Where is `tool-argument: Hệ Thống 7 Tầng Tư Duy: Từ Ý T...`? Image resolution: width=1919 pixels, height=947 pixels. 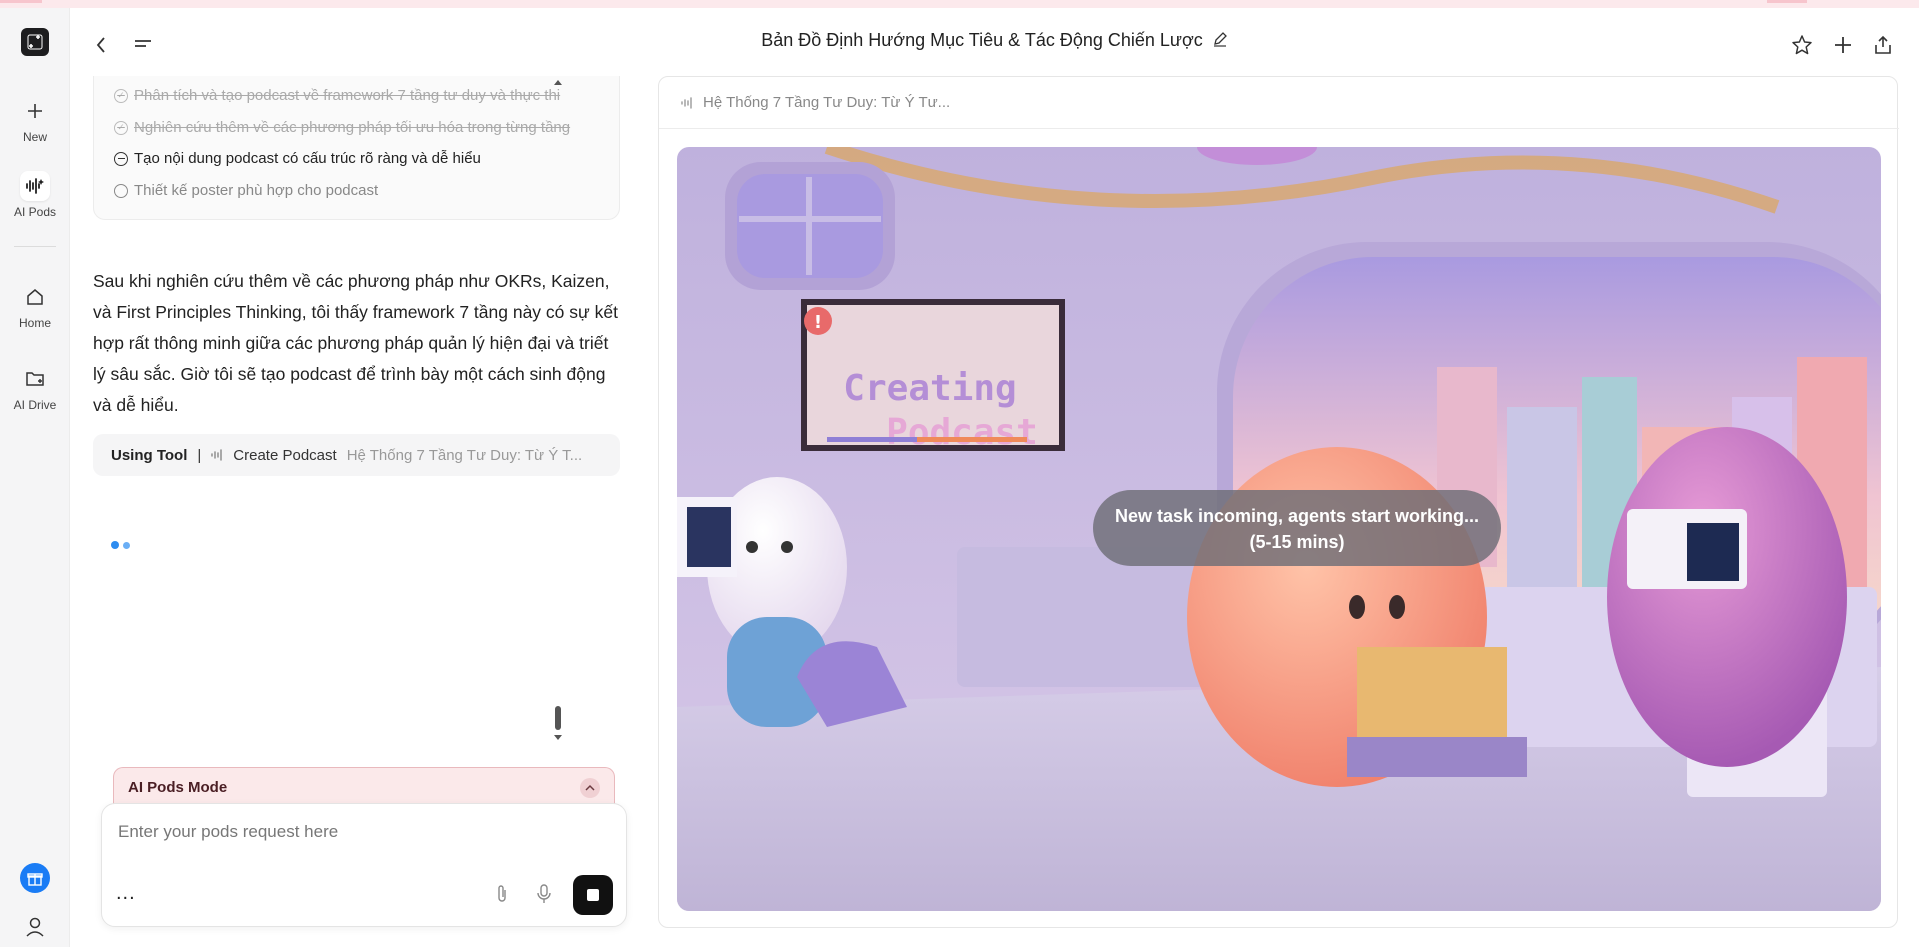
tool-argument: Hệ Thống 7 Tầng Tư Duy: Từ Ý T... is located at coordinates (464, 455).